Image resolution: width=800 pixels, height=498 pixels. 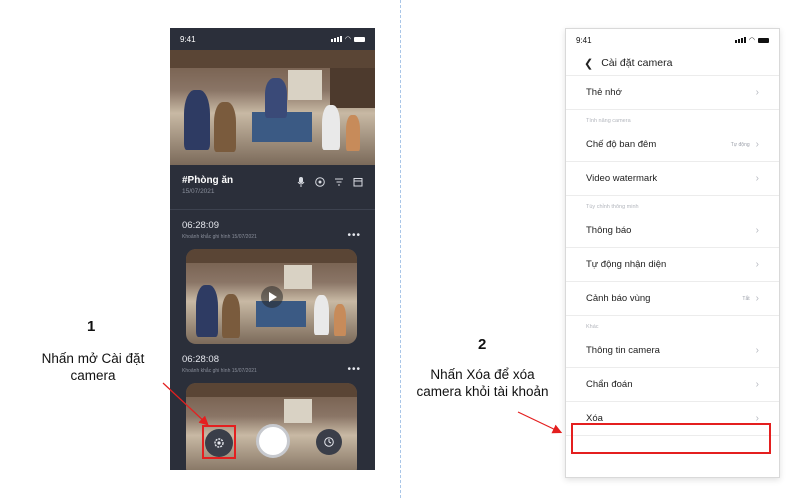 I want to click on settings-item-memory-card: Thẻ nhớ ›, so click(x=672, y=93).